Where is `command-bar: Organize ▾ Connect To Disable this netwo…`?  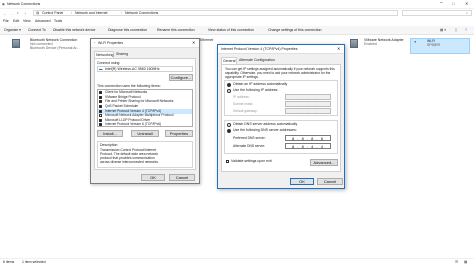 command-bar: Organize ▾ Connect To Disable this netwo… is located at coordinates (237, 30).